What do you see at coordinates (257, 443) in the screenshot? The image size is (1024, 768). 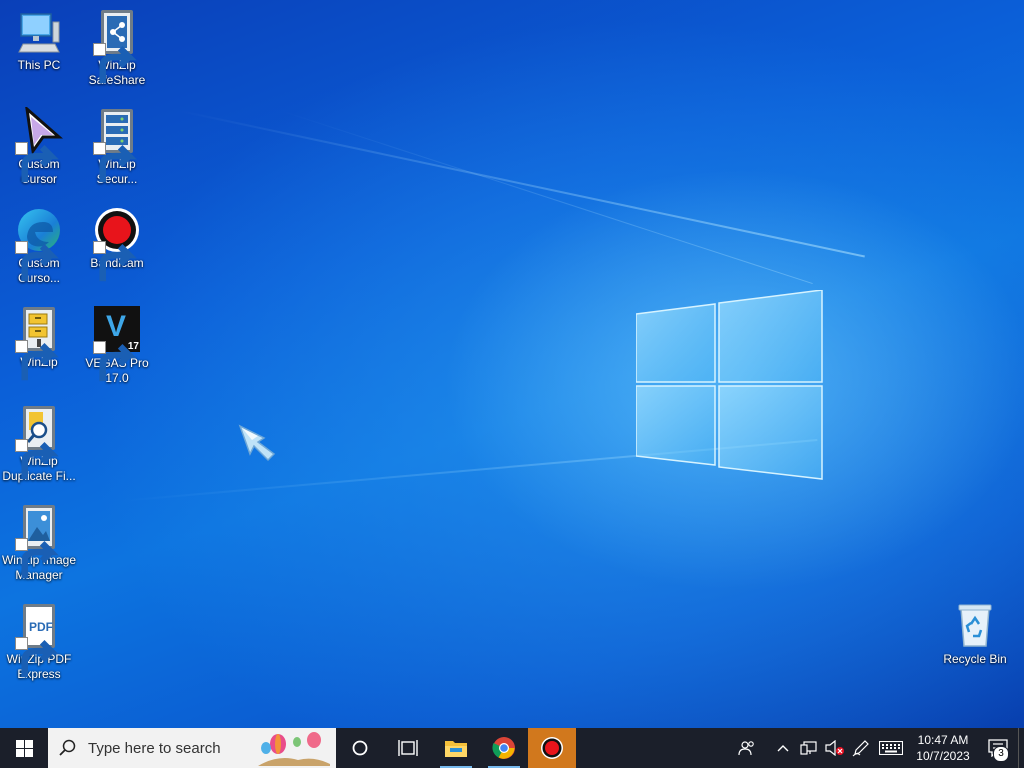 I see `custom-cursor-pointer-icon` at bounding box center [257, 443].